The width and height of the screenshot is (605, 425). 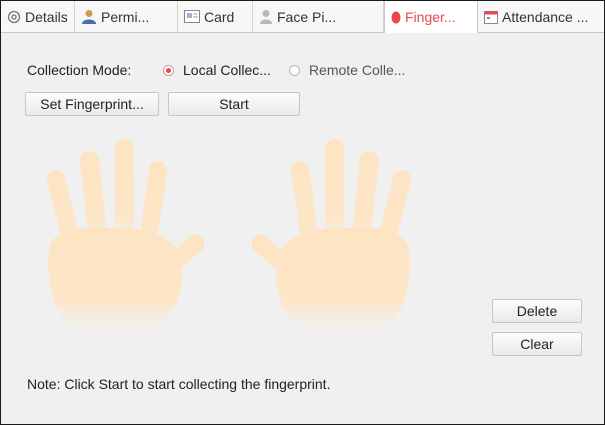 What do you see at coordinates (294, 70) in the screenshot?
I see `radio-unselected-icon` at bounding box center [294, 70].